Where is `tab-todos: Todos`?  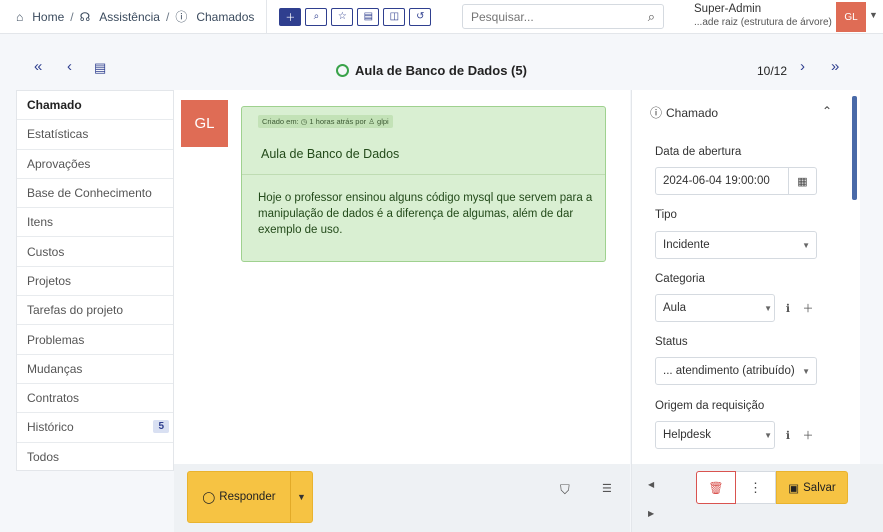
tab-todos: Todos is located at coordinates (95, 457).